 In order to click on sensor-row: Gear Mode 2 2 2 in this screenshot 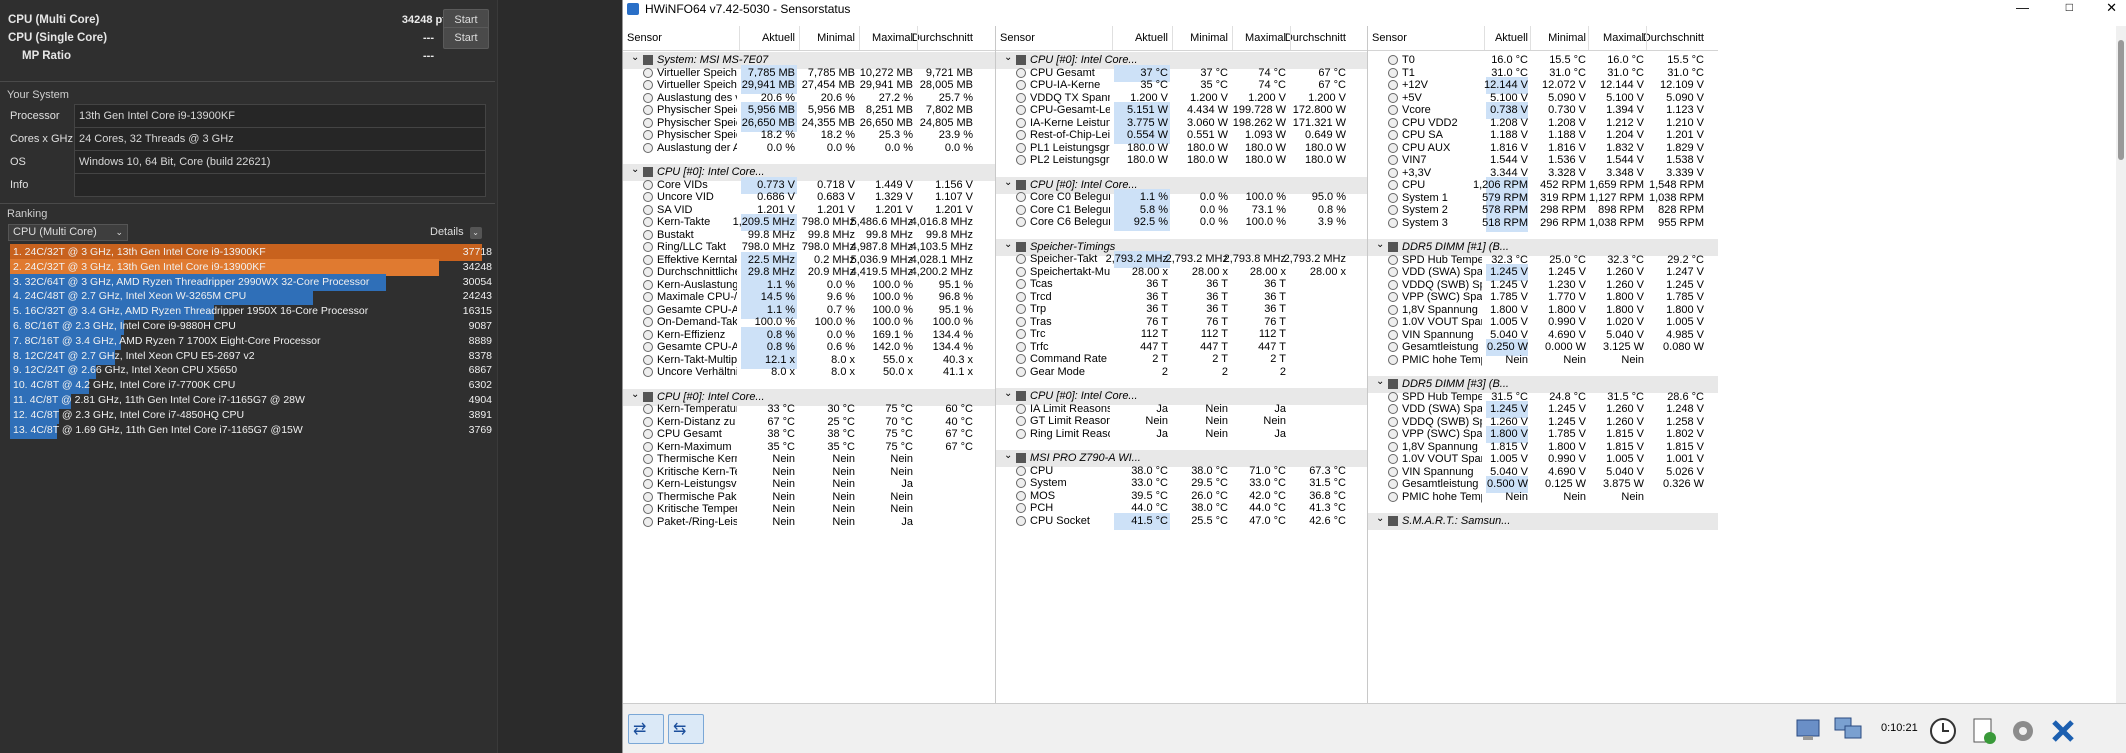, I will do `click(1181, 372)`.